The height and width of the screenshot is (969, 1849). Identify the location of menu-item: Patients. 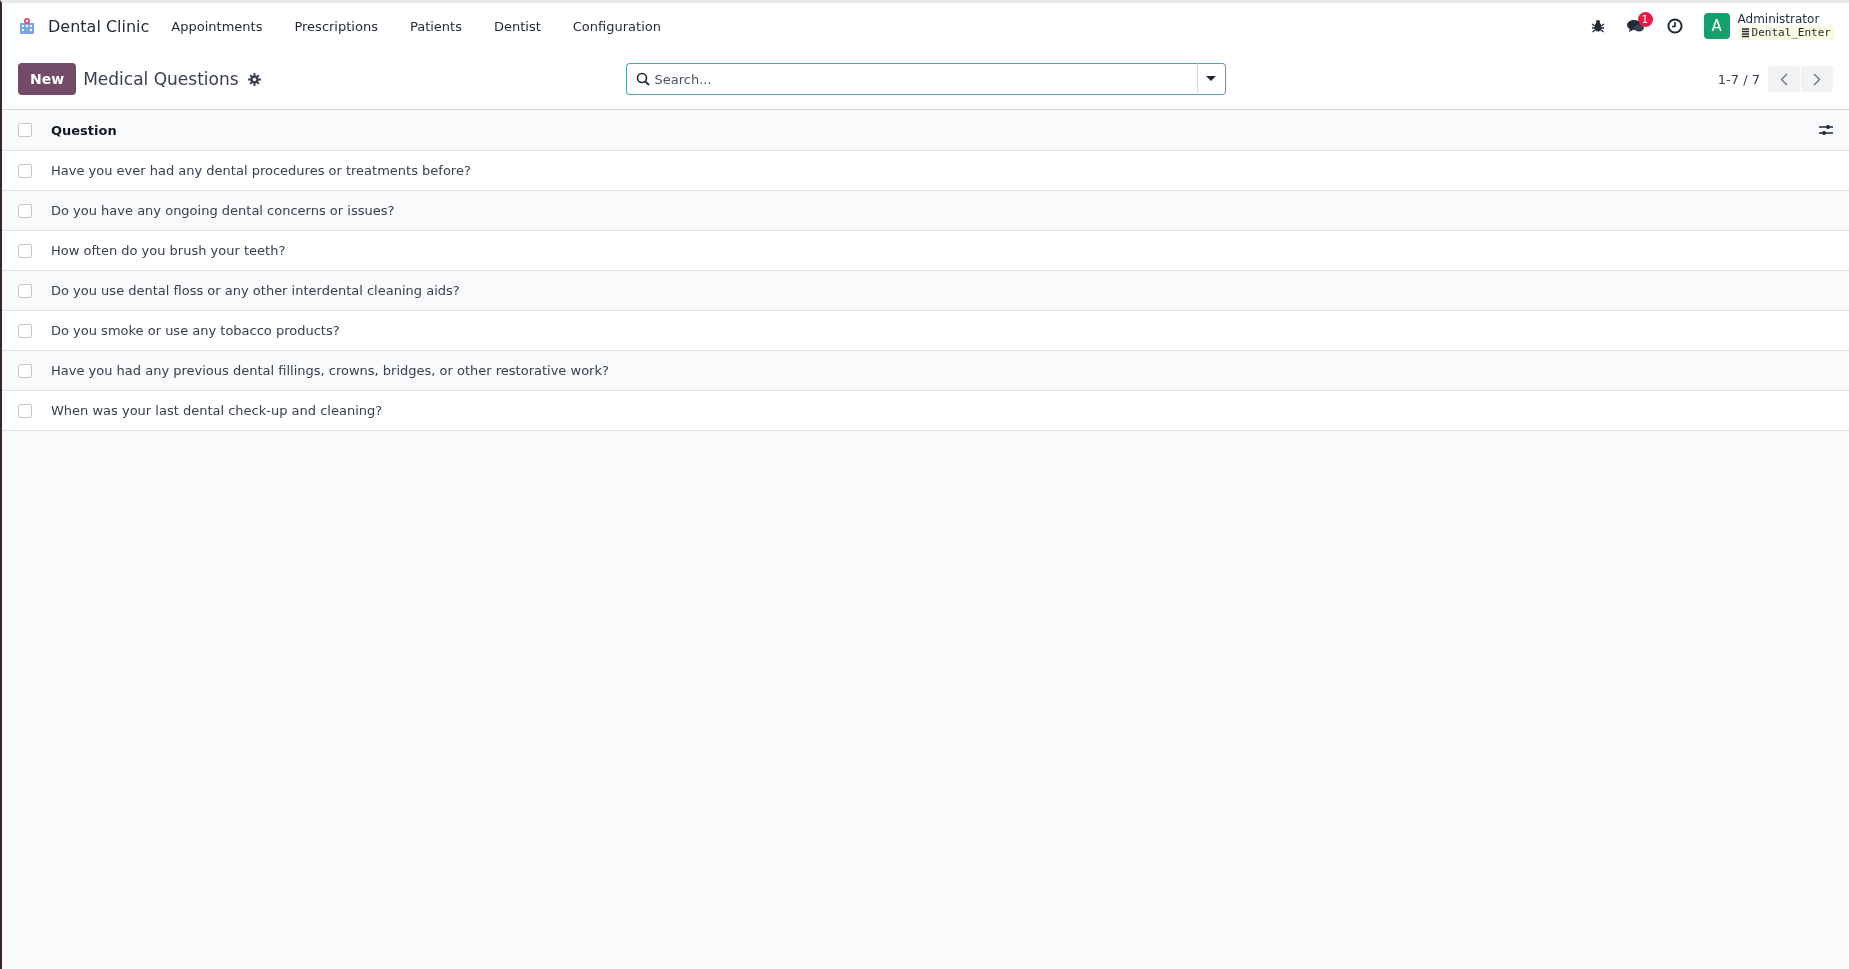
(435, 26).